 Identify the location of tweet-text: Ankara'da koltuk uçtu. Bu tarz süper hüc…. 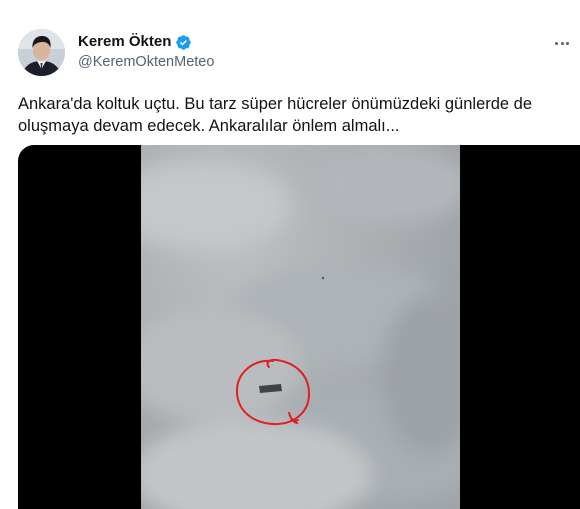
(277, 115).